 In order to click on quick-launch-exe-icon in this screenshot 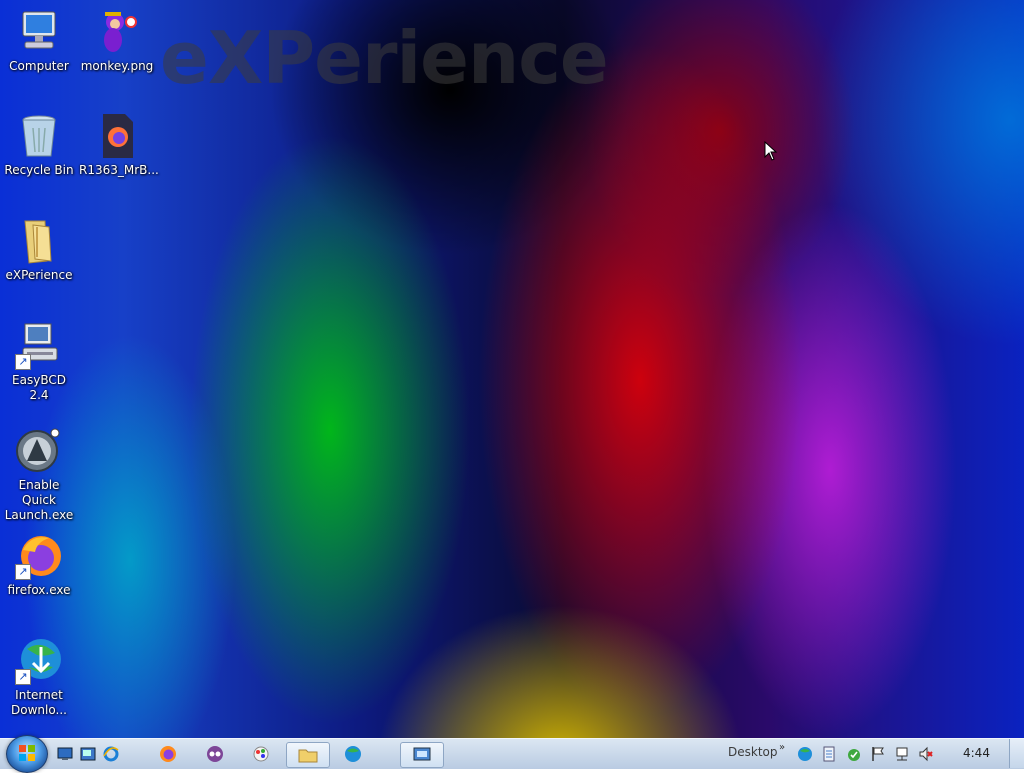, I will do `click(39, 451)`.